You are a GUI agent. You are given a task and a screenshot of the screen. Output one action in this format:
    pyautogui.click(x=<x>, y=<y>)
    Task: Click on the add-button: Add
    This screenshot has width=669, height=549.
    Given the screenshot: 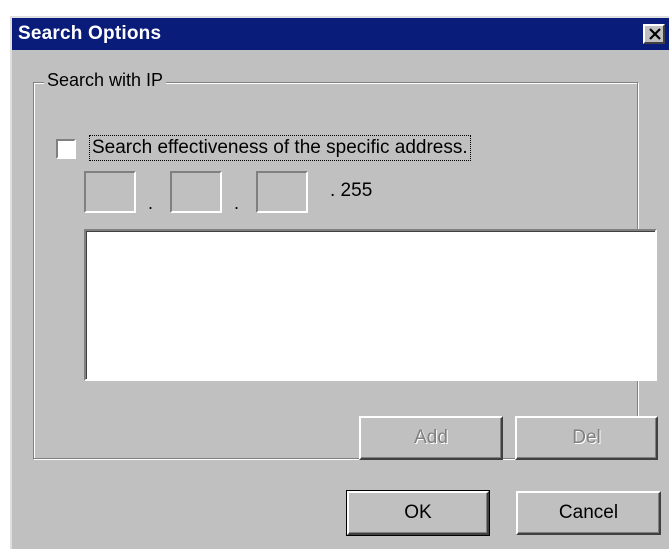 What is the action you would take?
    pyautogui.click(x=431, y=438)
    